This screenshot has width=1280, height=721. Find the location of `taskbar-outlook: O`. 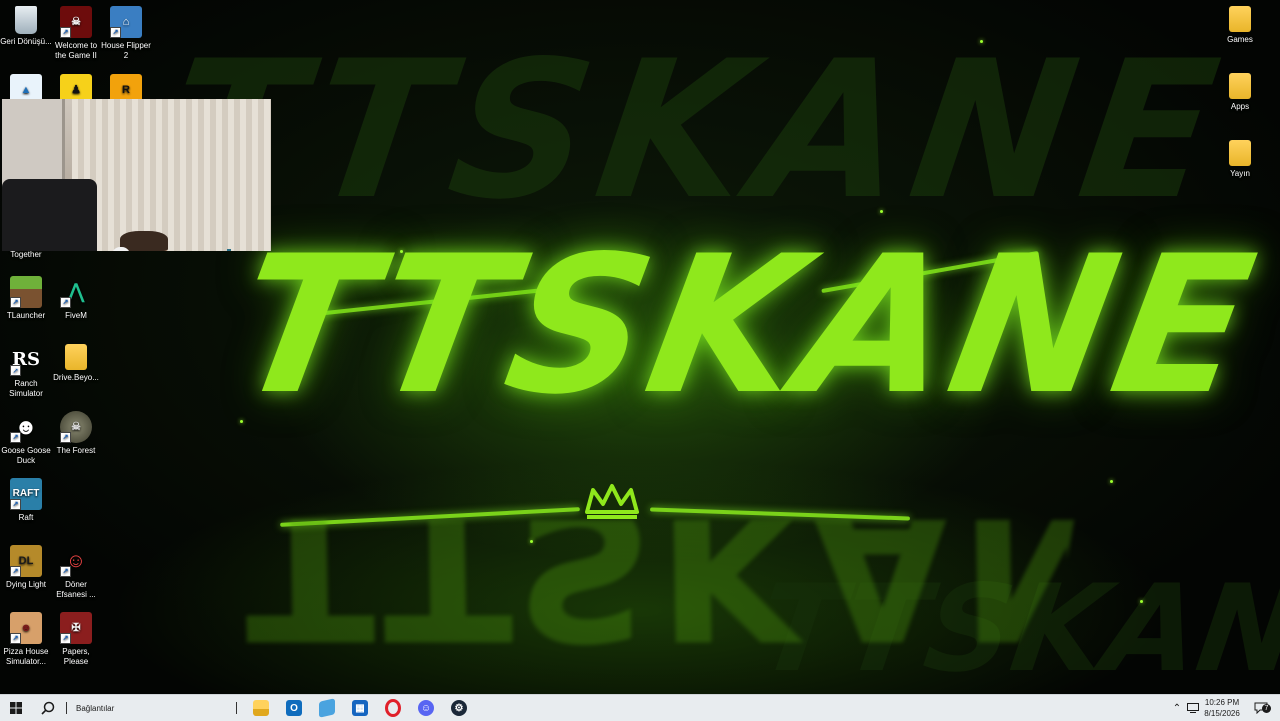

taskbar-outlook: O is located at coordinates (294, 708).